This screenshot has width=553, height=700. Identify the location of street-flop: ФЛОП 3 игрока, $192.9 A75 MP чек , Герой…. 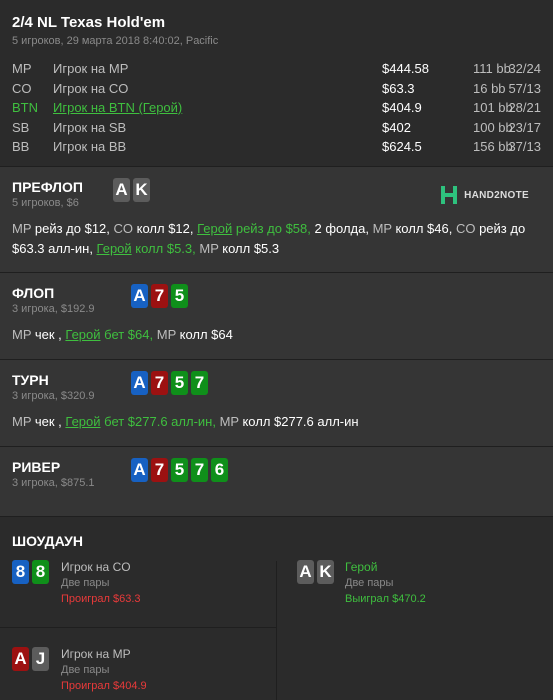
(276, 315).